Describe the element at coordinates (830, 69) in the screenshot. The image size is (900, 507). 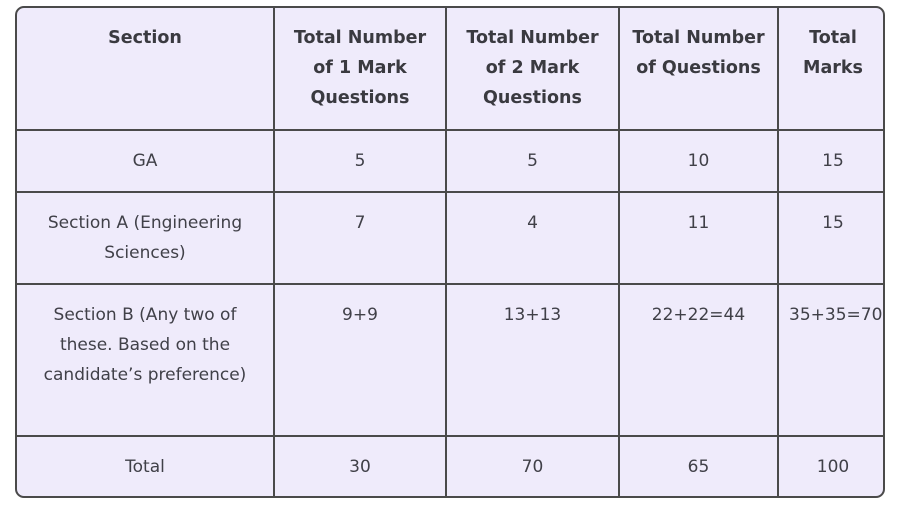
I see `header-total-marks: Total Marks` at that location.